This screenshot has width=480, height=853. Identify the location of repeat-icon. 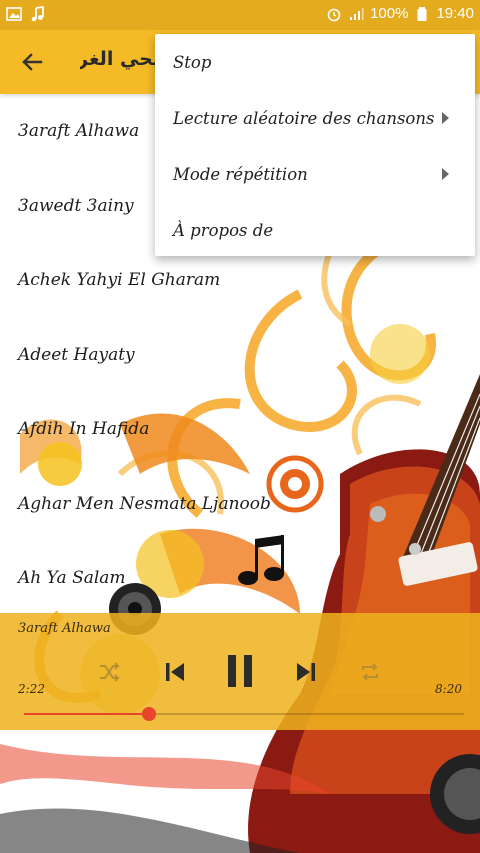
(370, 672).